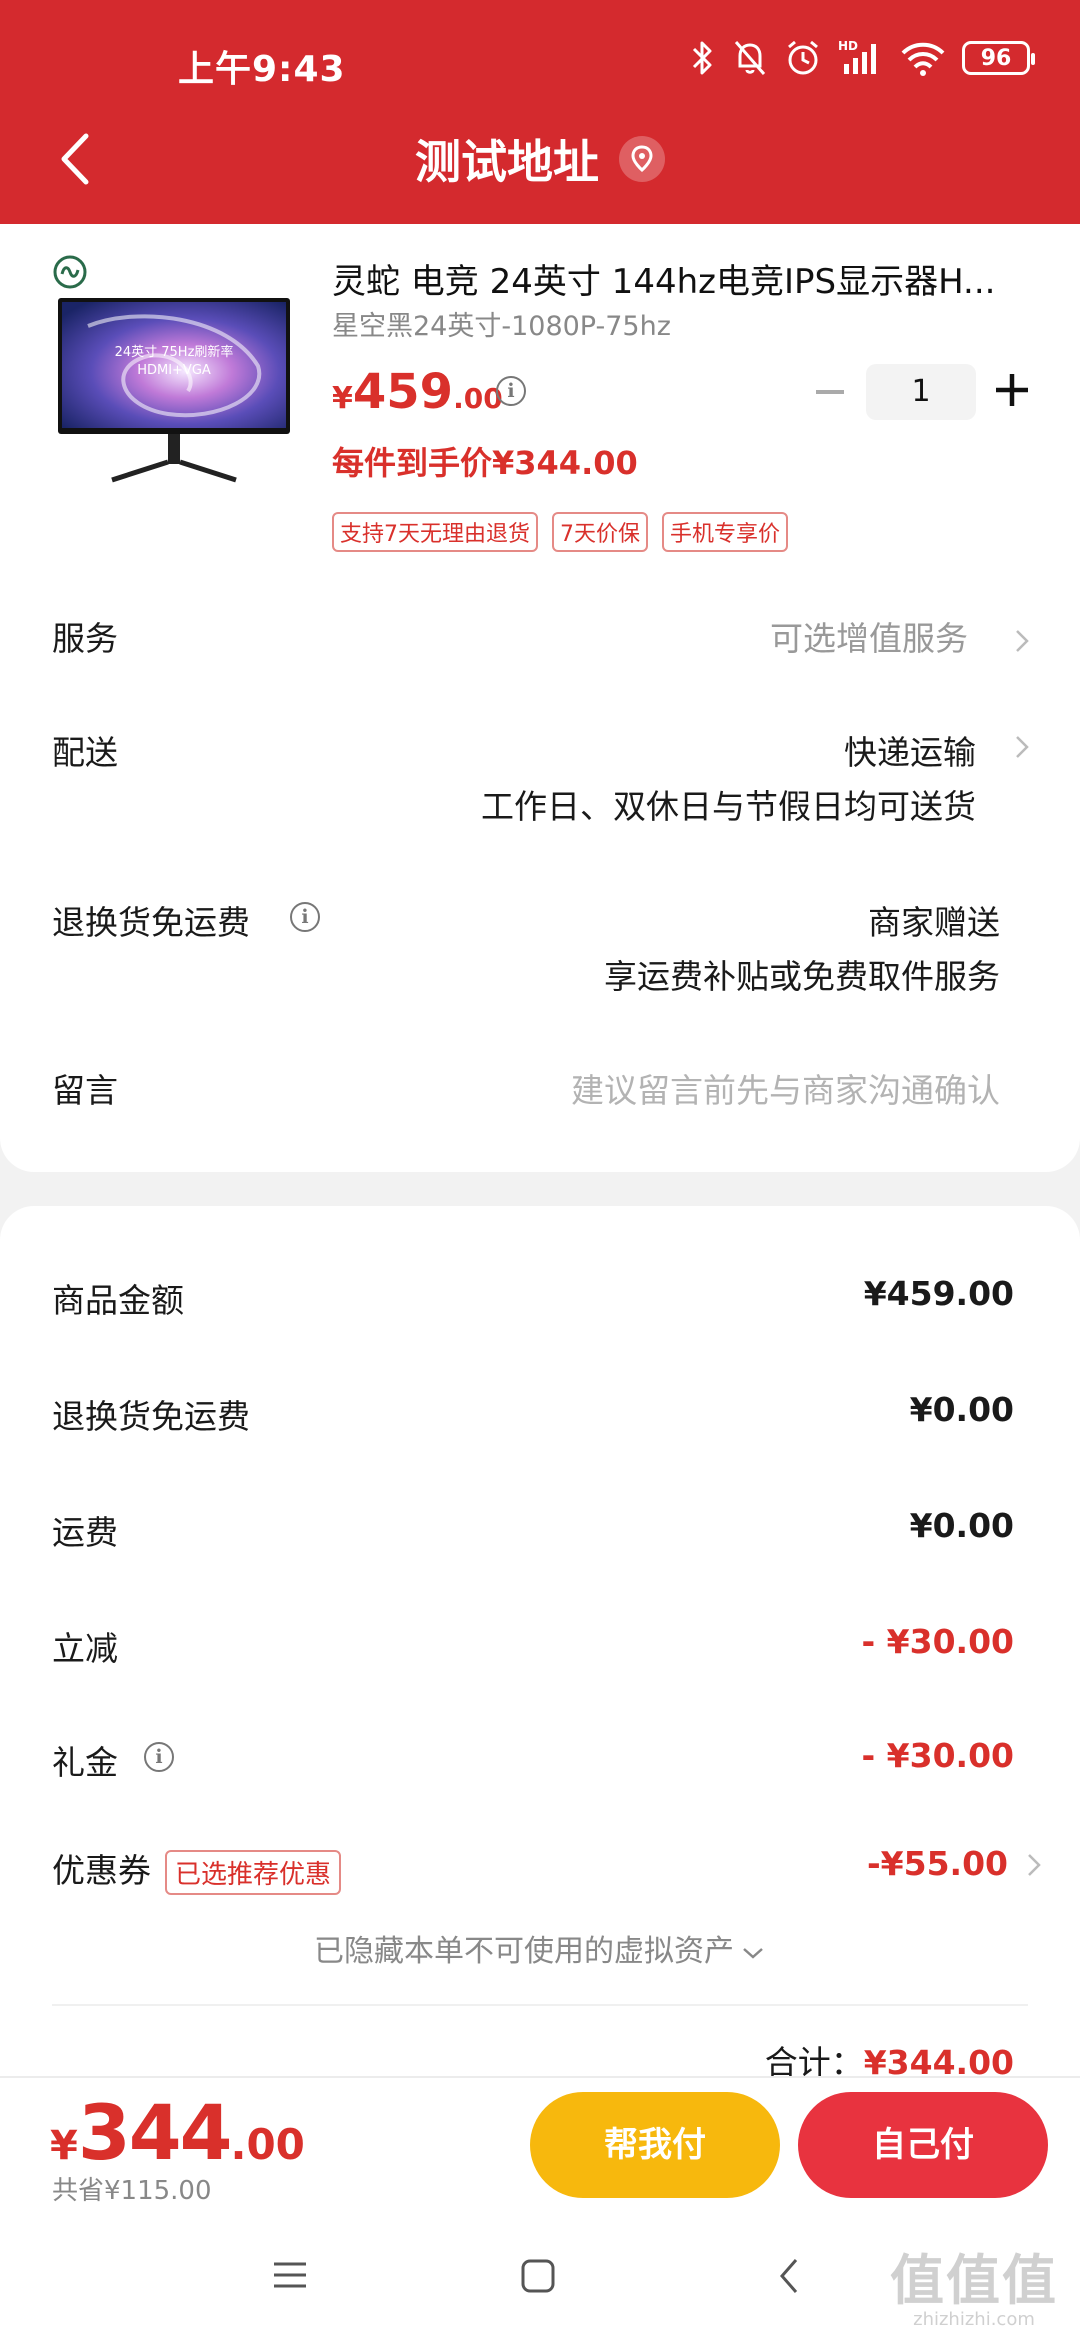 Image resolution: width=1080 pixels, height=2340 pixels. Describe the element at coordinates (132, 2191) in the screenshot. I see `total-saved: 共省¥115.00` at that location.